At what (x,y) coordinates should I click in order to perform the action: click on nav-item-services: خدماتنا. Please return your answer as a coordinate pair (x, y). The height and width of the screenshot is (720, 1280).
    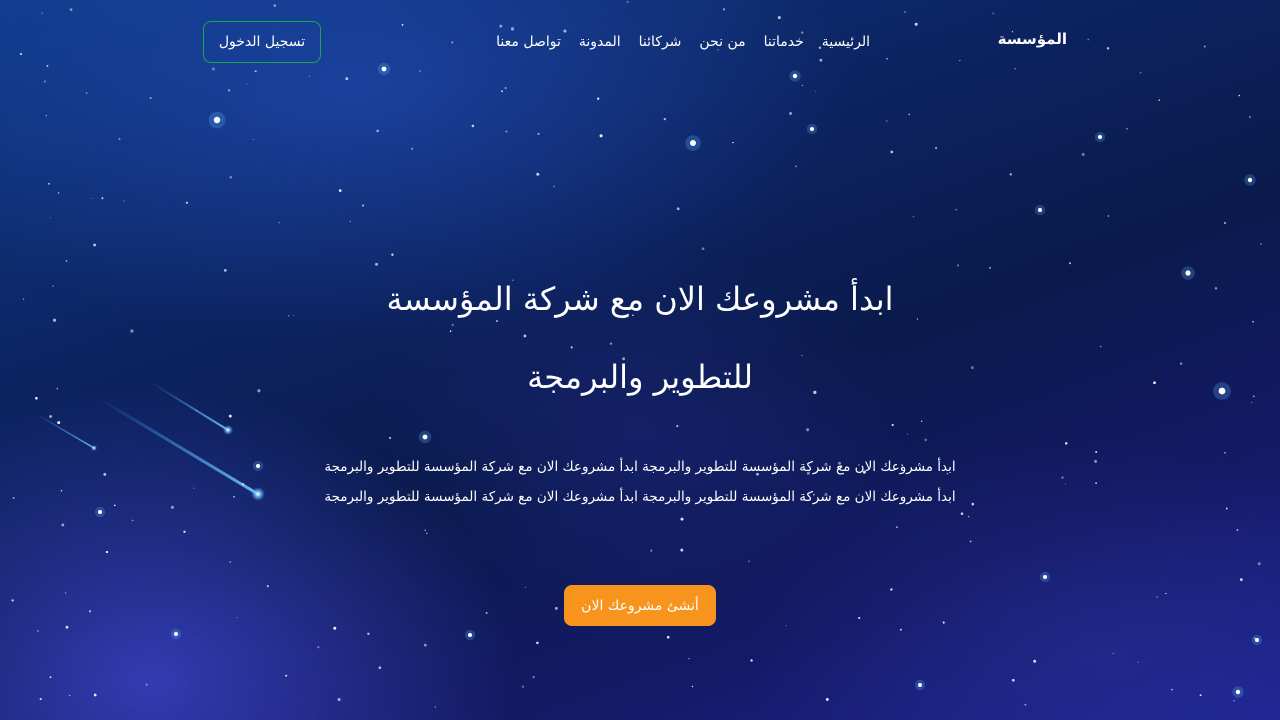
    Looking at the image, I should click on (784, 40).